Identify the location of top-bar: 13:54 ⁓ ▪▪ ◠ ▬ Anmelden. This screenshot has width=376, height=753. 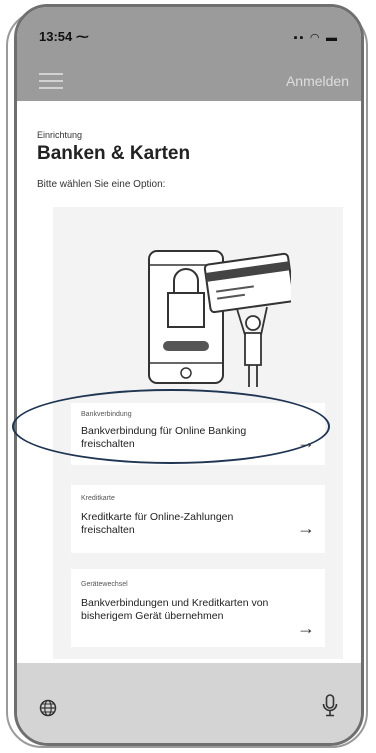
(189, 54).